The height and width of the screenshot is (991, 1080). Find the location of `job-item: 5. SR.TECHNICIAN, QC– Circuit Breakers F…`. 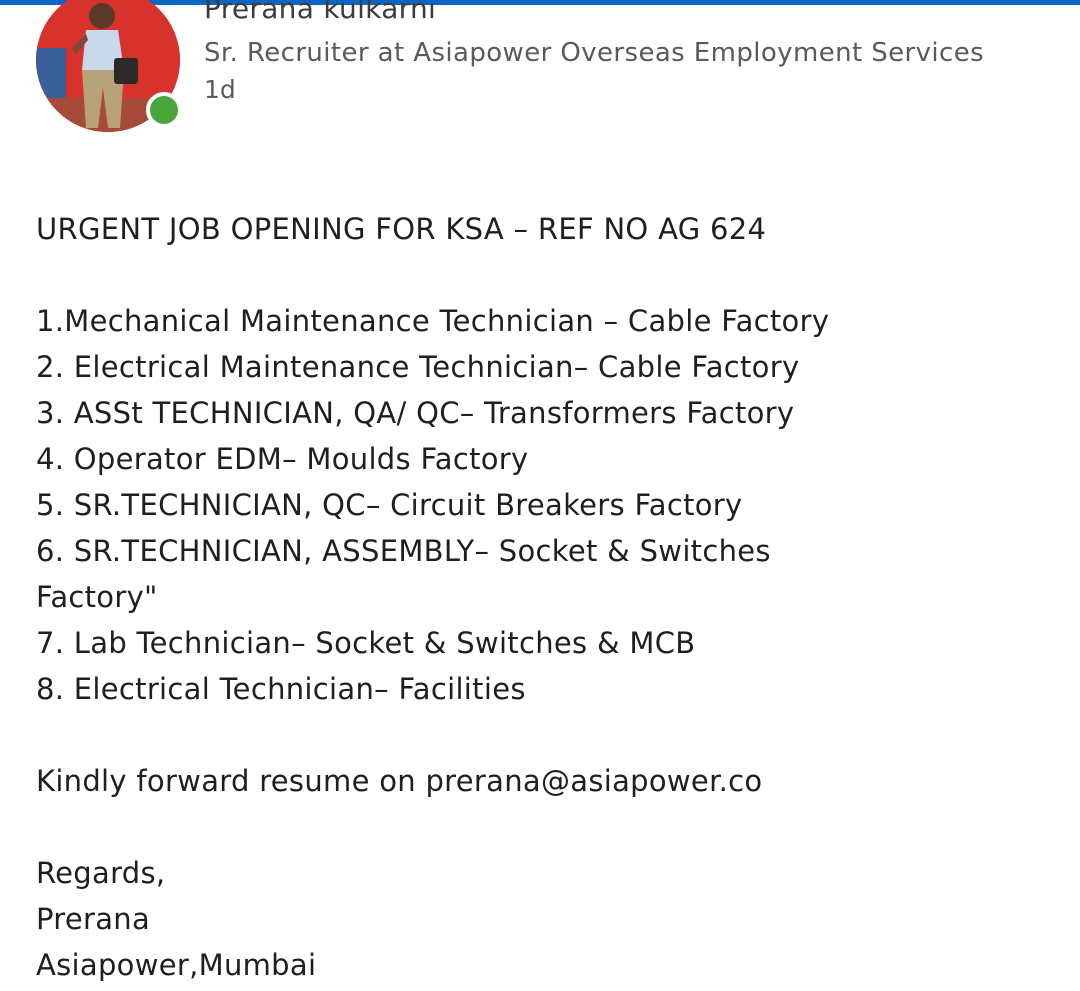

job-item: 5. SR.TECHNICIAN, QC– Circuit Breakers F… is located at coordinates (389, 505).